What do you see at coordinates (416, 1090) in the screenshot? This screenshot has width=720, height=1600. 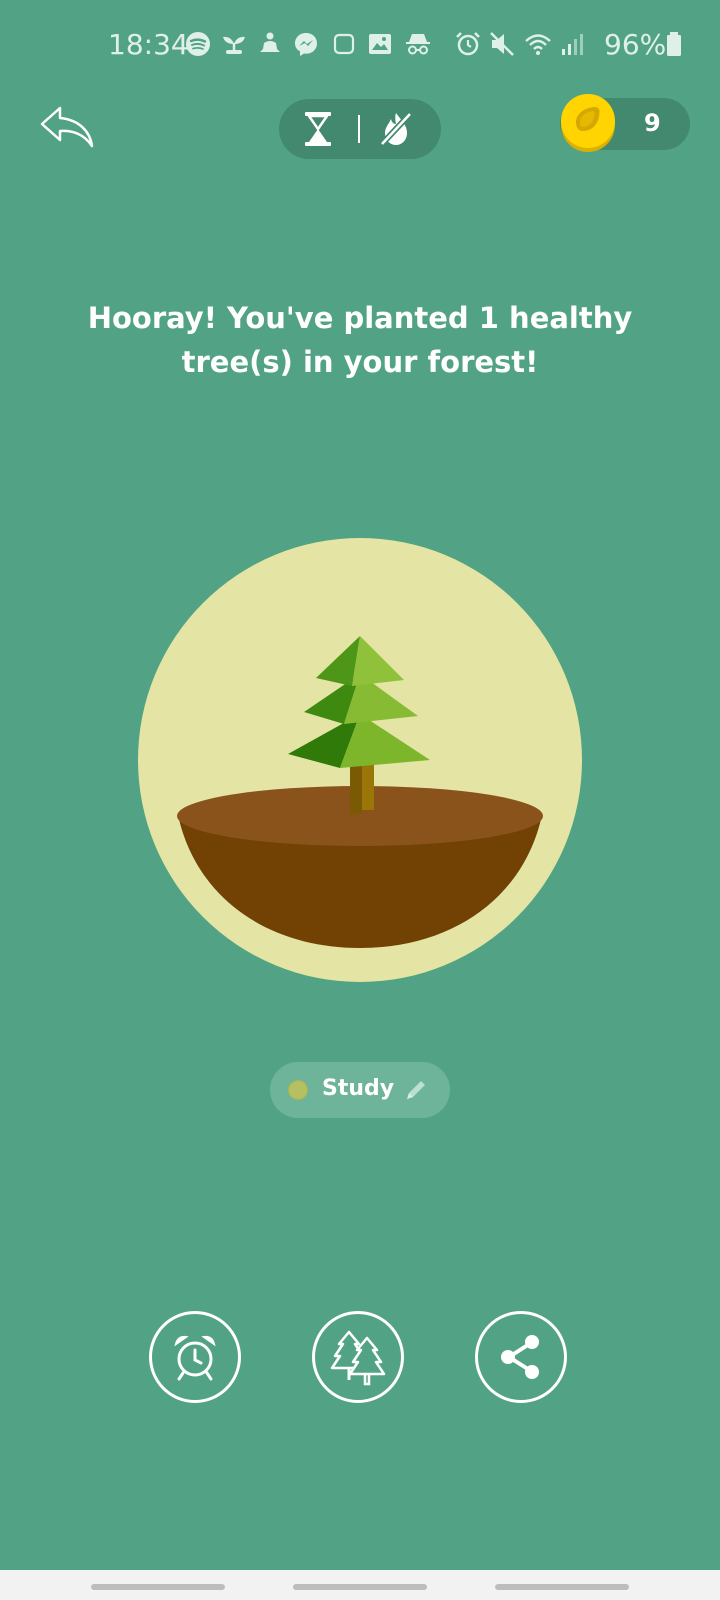 I see `pencil-icon` at bounding box center [416, 1090].